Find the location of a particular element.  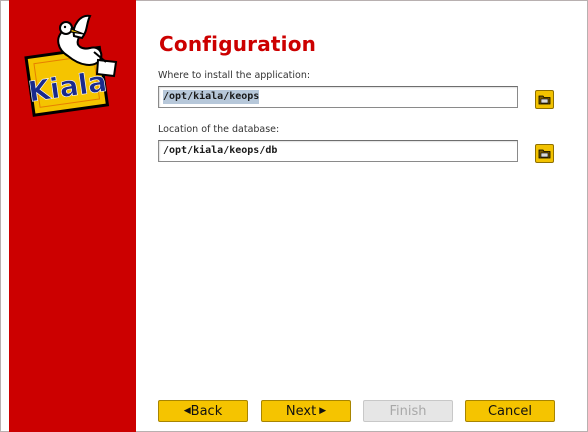

finish-button: Finish is located at coordinates (408, 411).